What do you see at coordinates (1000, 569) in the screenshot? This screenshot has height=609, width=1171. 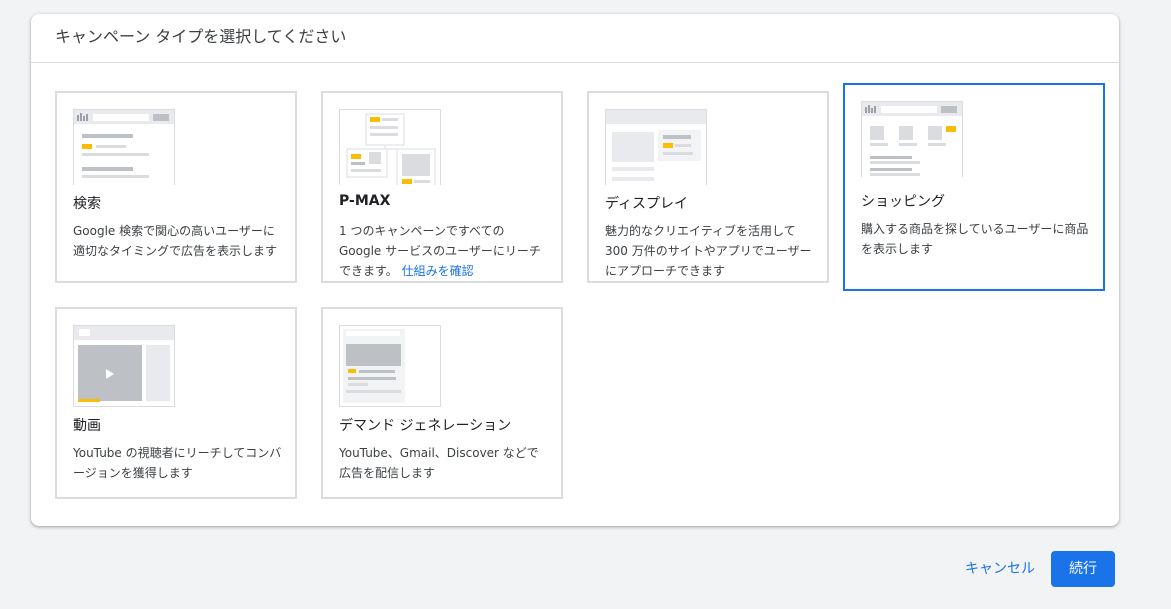 I see `cancel-button: キャンセル` at bounding box center [1000, 569].